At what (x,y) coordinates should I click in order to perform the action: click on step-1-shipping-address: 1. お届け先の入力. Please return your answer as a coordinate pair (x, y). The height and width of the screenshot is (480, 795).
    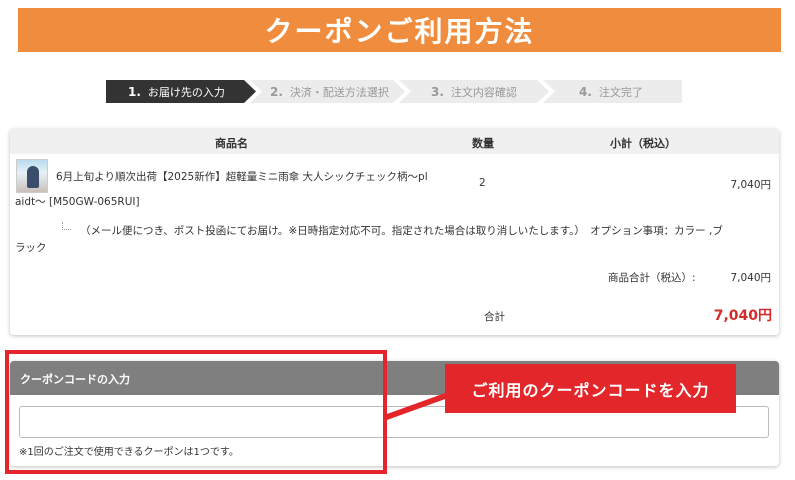
    Looking at the image, I should click on (181, 91).